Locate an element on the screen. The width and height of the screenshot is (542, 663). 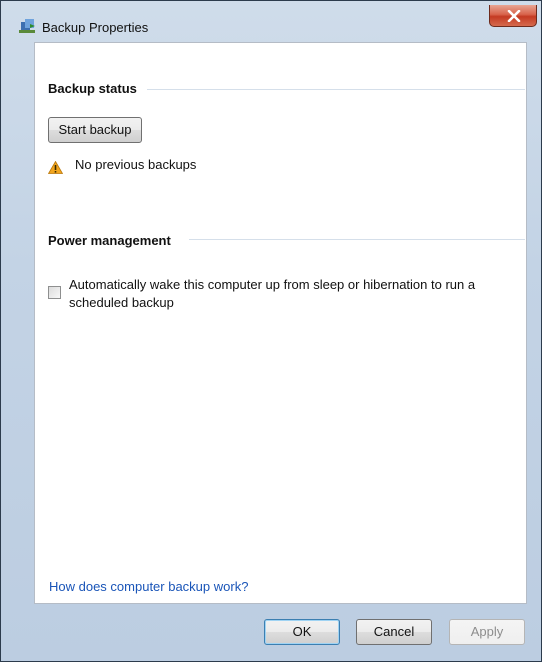
ok-button: OK is located at coordinates (302, 632).